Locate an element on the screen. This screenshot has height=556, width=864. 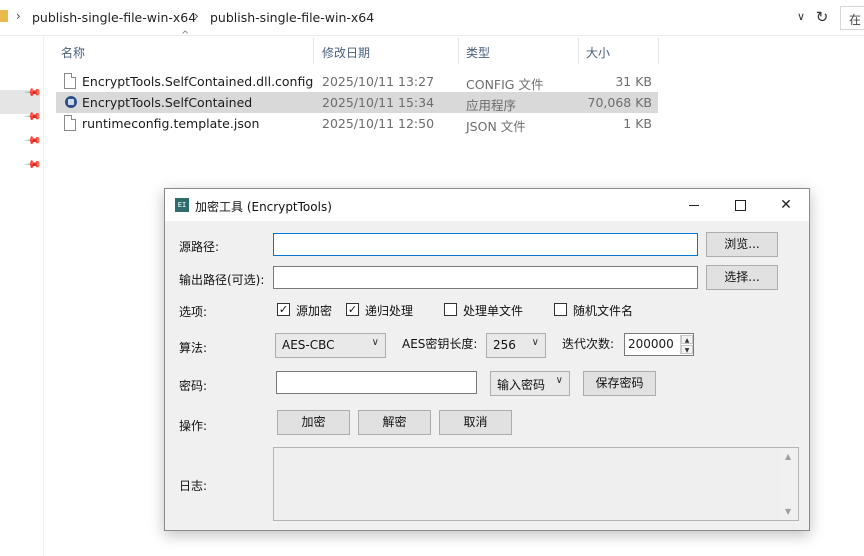
output-path-label: 输出路径(可选): is located at coordinates (222, 280).